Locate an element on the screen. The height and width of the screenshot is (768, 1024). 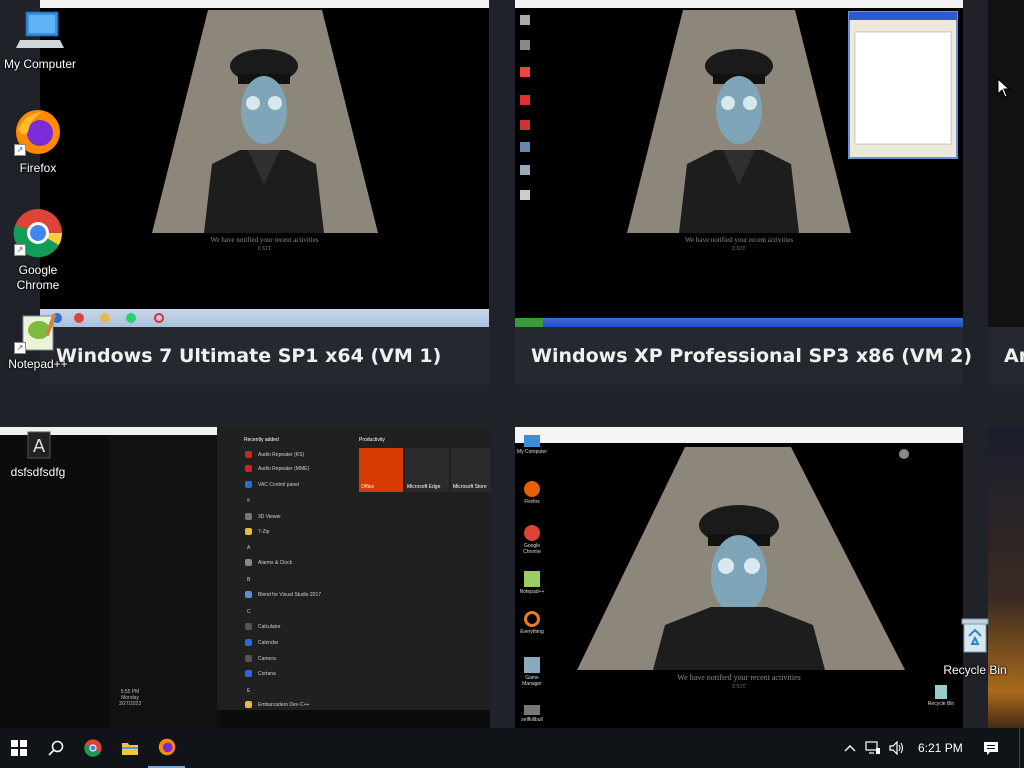
vm-5-caption: We have notified your recent activities is located at coordinates (739, 677).